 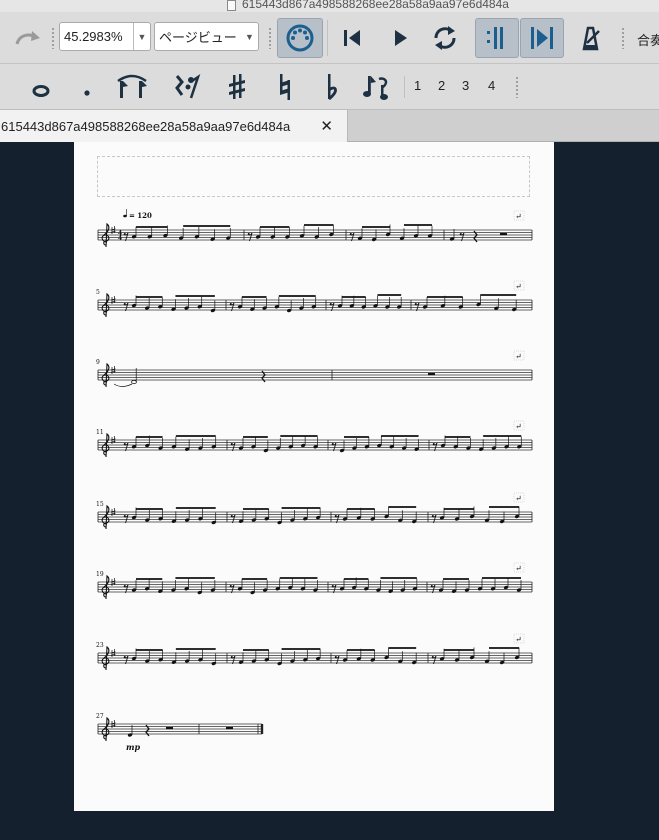 What do you see at coordinates (100, 504) in the screenshot?
I see `measure-number: 15` at bounding box center [100, 504].